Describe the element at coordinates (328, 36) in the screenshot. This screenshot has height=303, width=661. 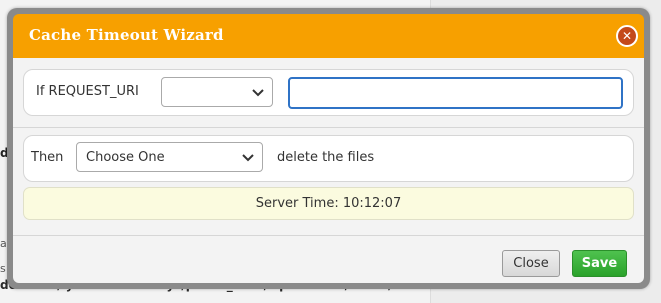
I see `dialog-titlebar: Cache Timeout Wizard ✕` at that location.